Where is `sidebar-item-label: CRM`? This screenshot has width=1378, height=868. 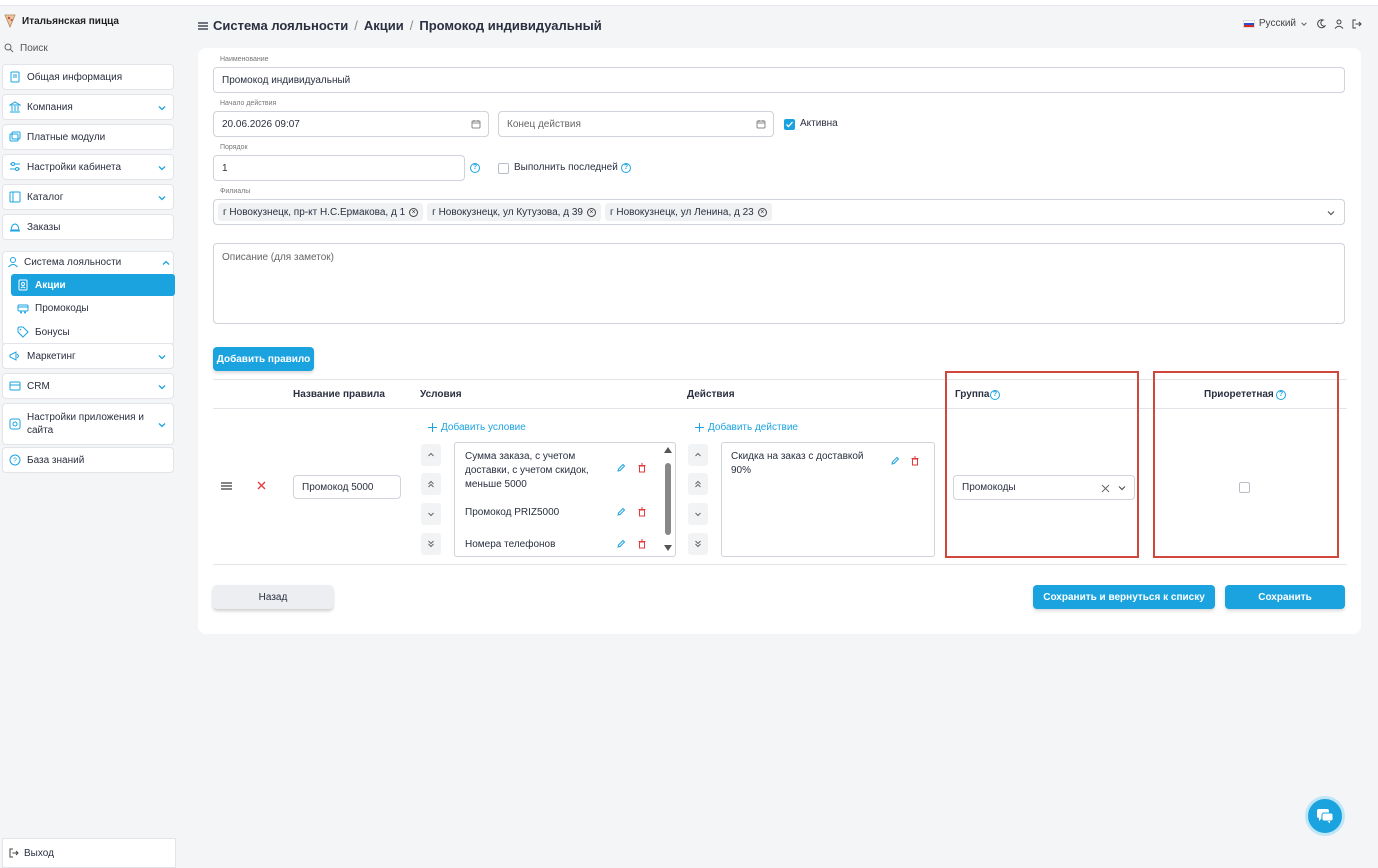
sidebar-item-label: CRM is located at coordinates (38, 386).